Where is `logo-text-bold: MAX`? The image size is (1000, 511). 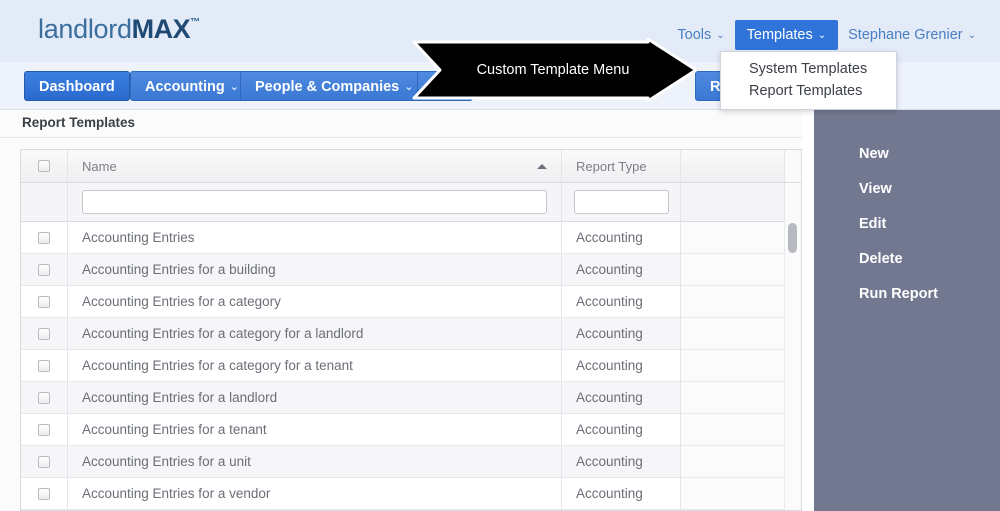
logo-text-bold: MAX is located at coordinates (161, 29).